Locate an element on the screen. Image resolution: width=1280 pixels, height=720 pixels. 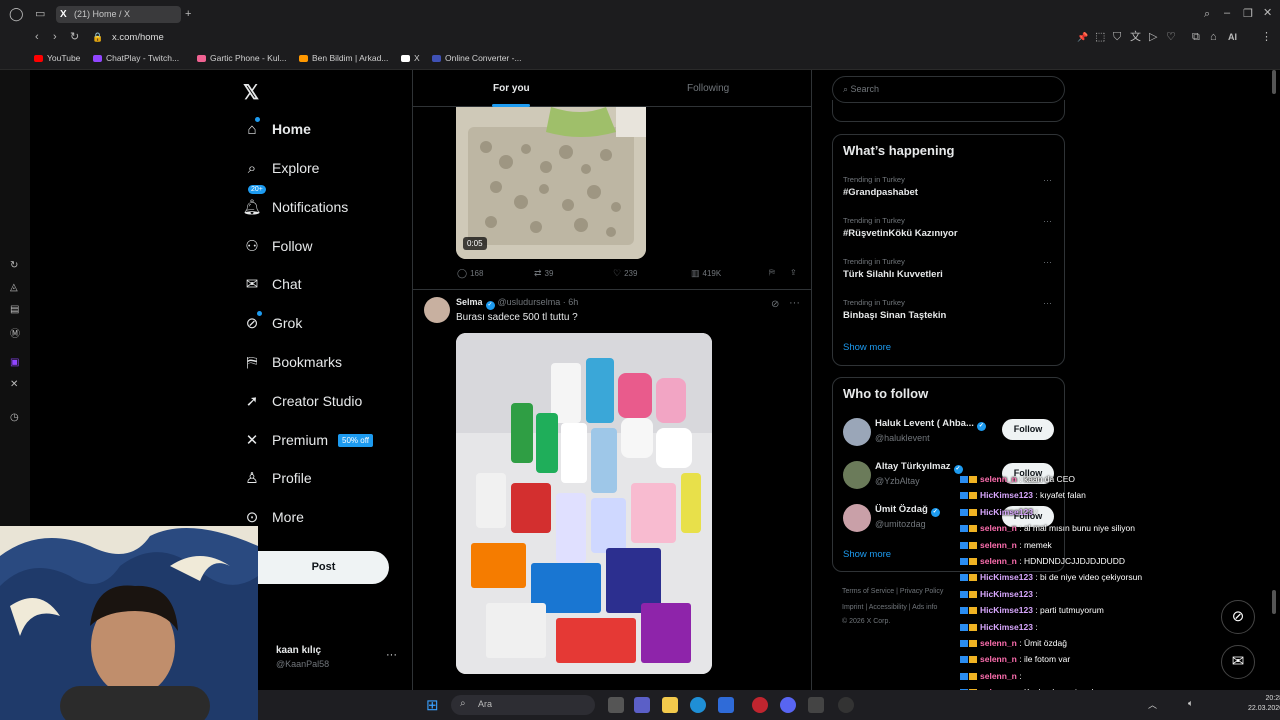
repost-button: ⇄ 39 is located at coordinates (543, 273).